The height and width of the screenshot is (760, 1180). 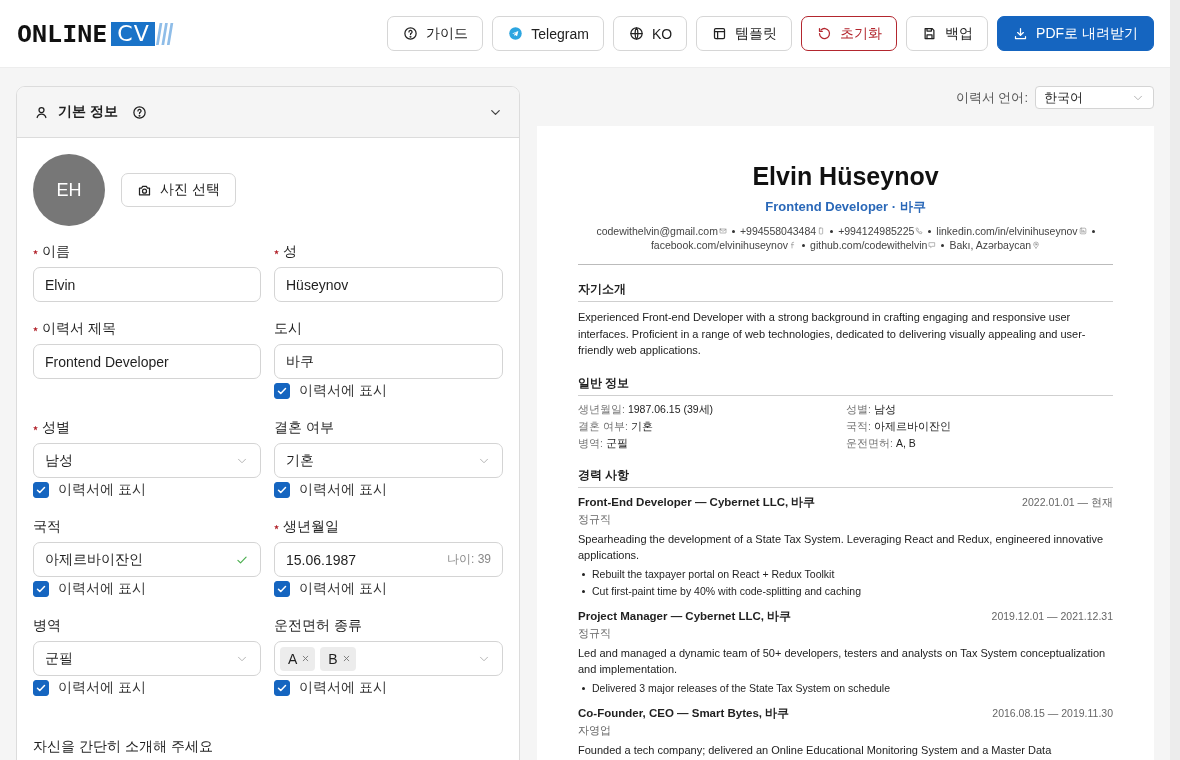 What do you see at coordinates (583, 591) in the screenshot?
I see `bullet-dot` at bounding box center [583, 591].